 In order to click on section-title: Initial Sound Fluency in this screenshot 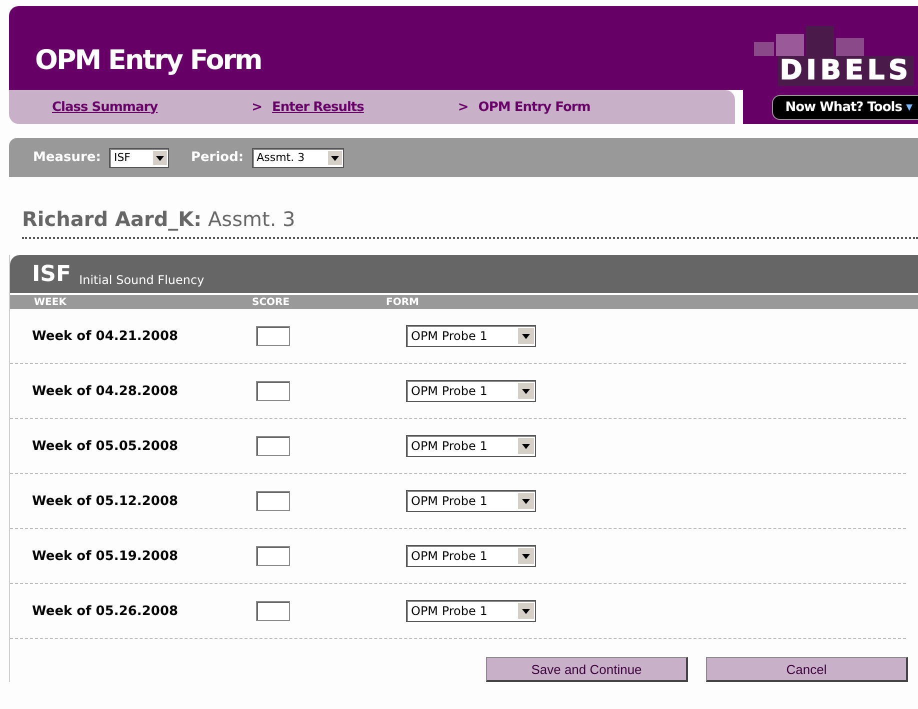, I will do `click(141, 280)`.